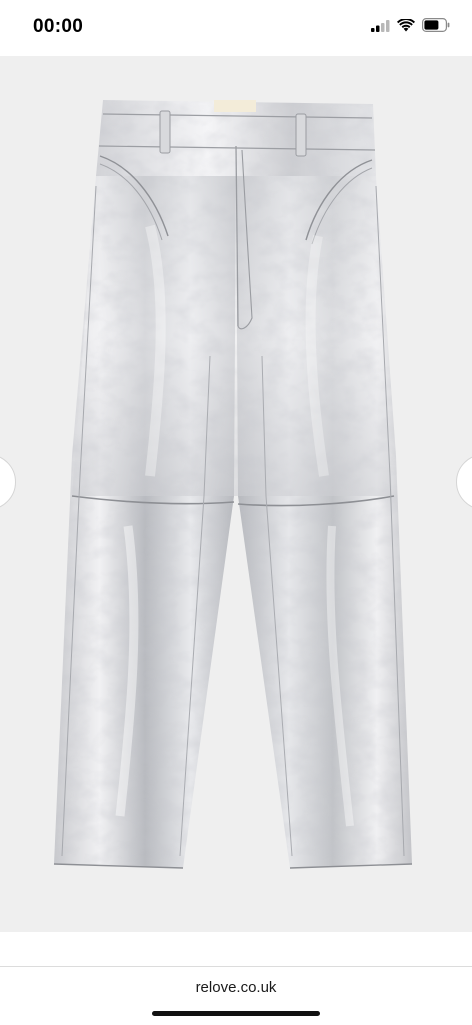 This screenshot has width=472, height=1025. What do you see at coordinates (236, 28) in the screenshot?
I see `status-bar: 00:00` at bounding box center [236, 28].